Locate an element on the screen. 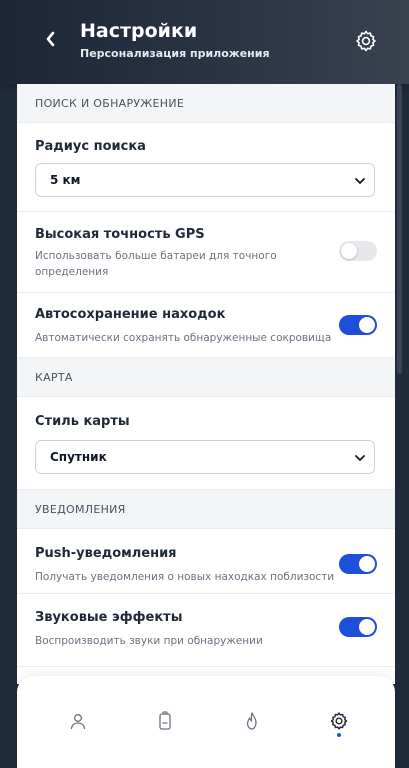 Image resolution: width=409 pixels, height=768 pixels. active-indicator-dot is located at coordinates (339, 735).